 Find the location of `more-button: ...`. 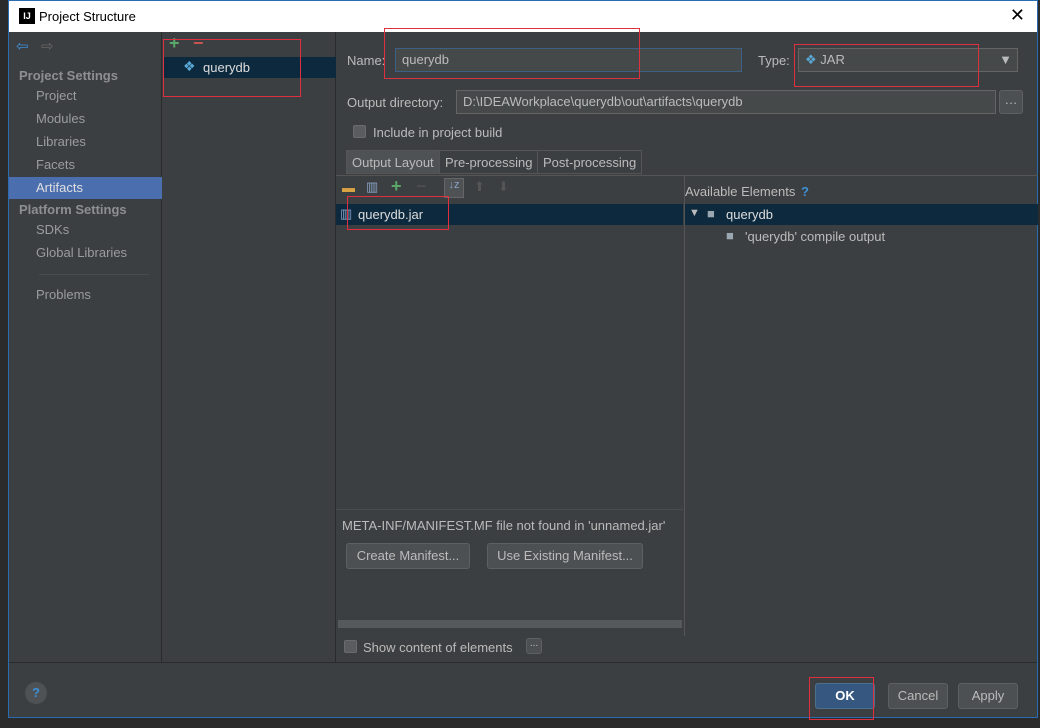

more-button: ... is located at coordinates (534, 646).